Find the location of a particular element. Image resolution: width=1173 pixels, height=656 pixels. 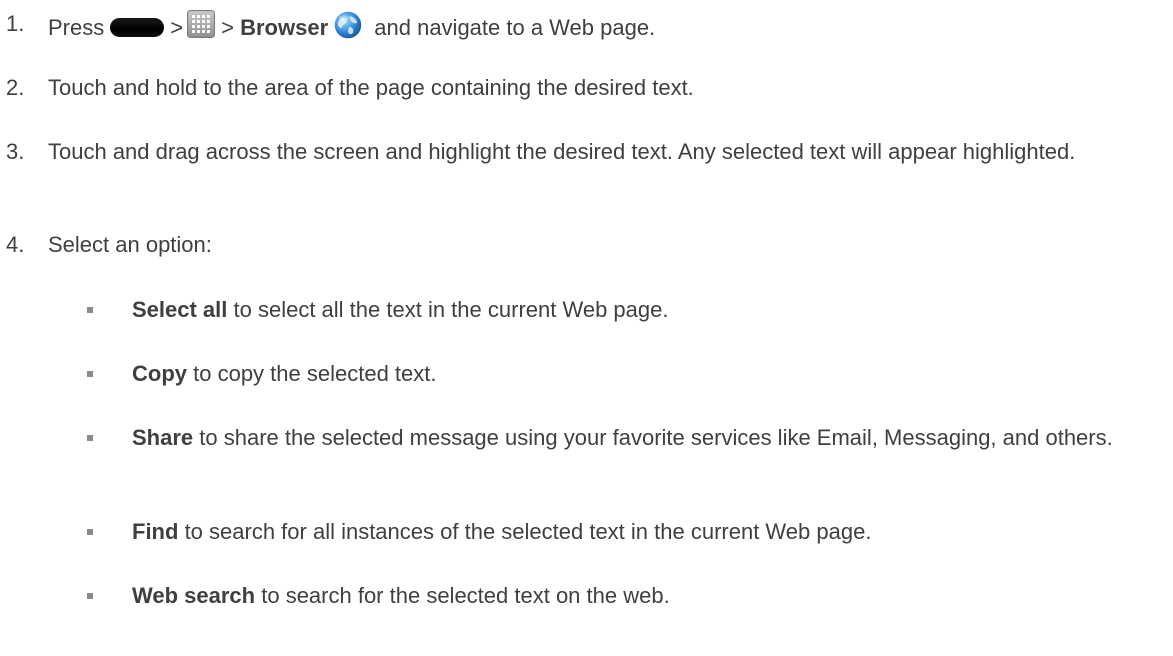

step-text: Select an option: is located at coordinates (130, 244).